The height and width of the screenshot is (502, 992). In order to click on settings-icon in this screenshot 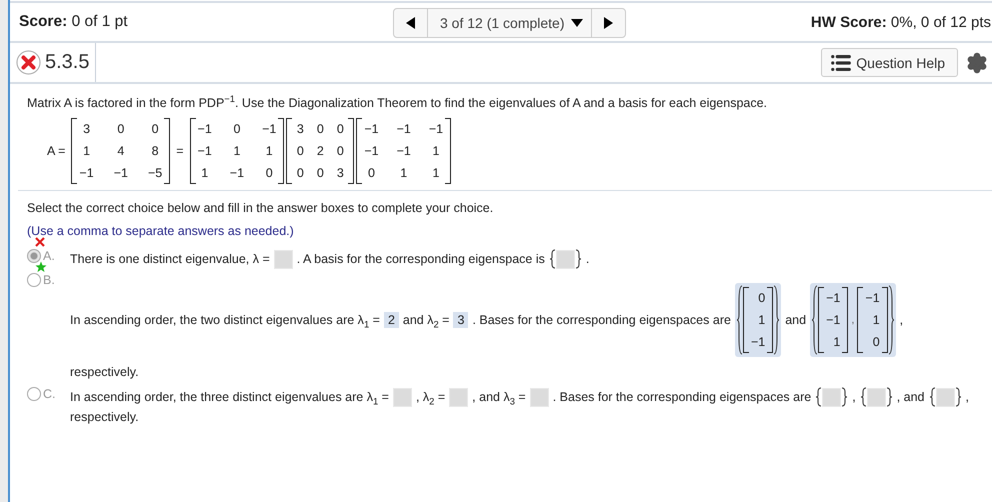, I will do `click(977, 63)`.